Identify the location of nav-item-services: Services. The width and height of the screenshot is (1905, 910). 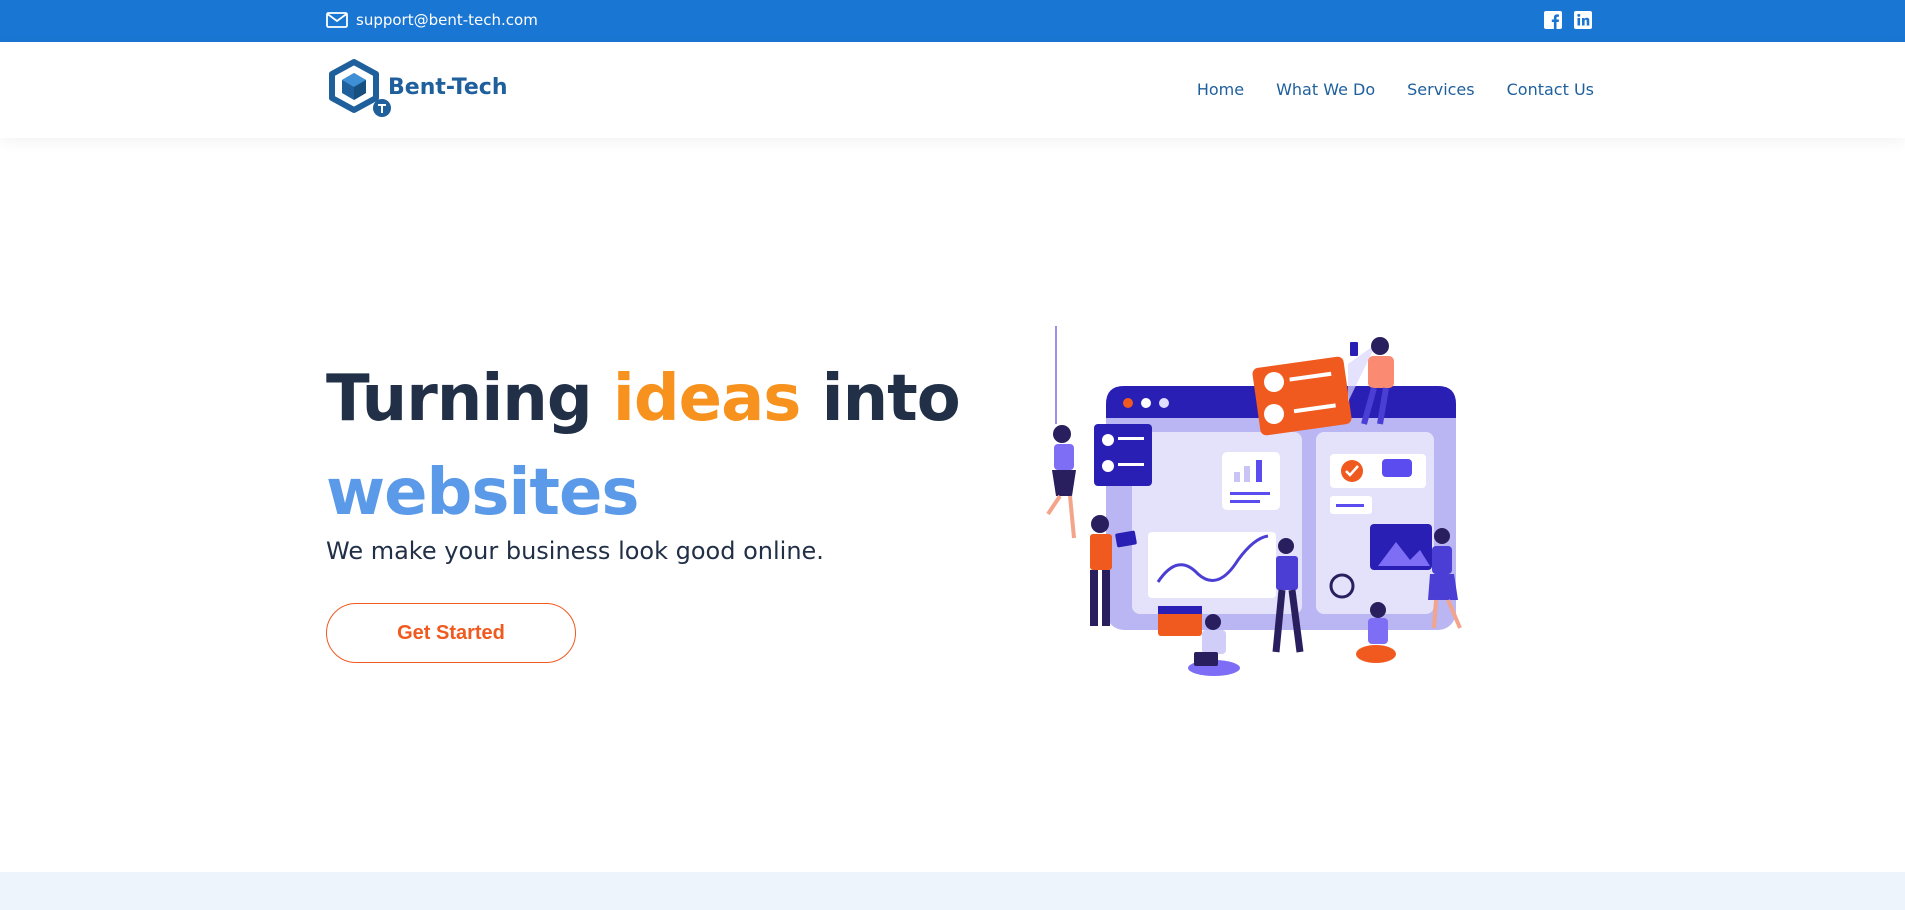
(1440, 89).